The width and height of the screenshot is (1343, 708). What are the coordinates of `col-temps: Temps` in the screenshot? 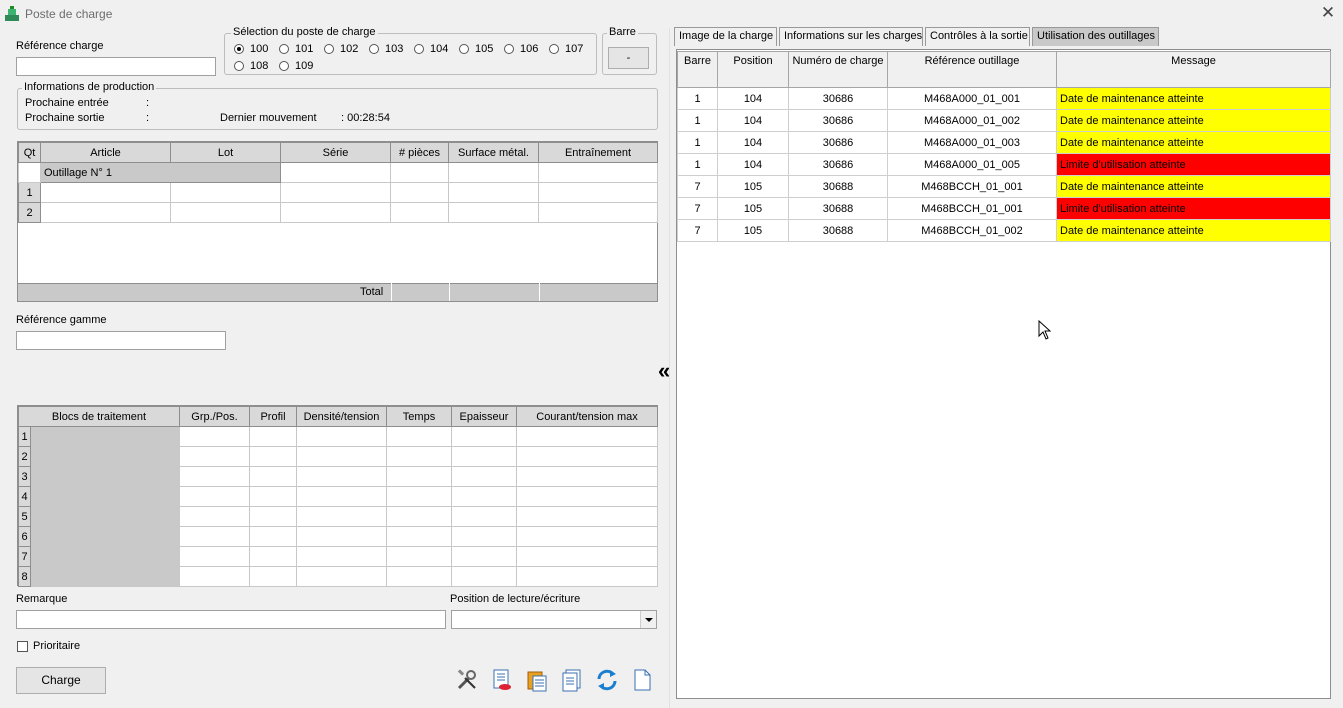 It's located at (419, 416).